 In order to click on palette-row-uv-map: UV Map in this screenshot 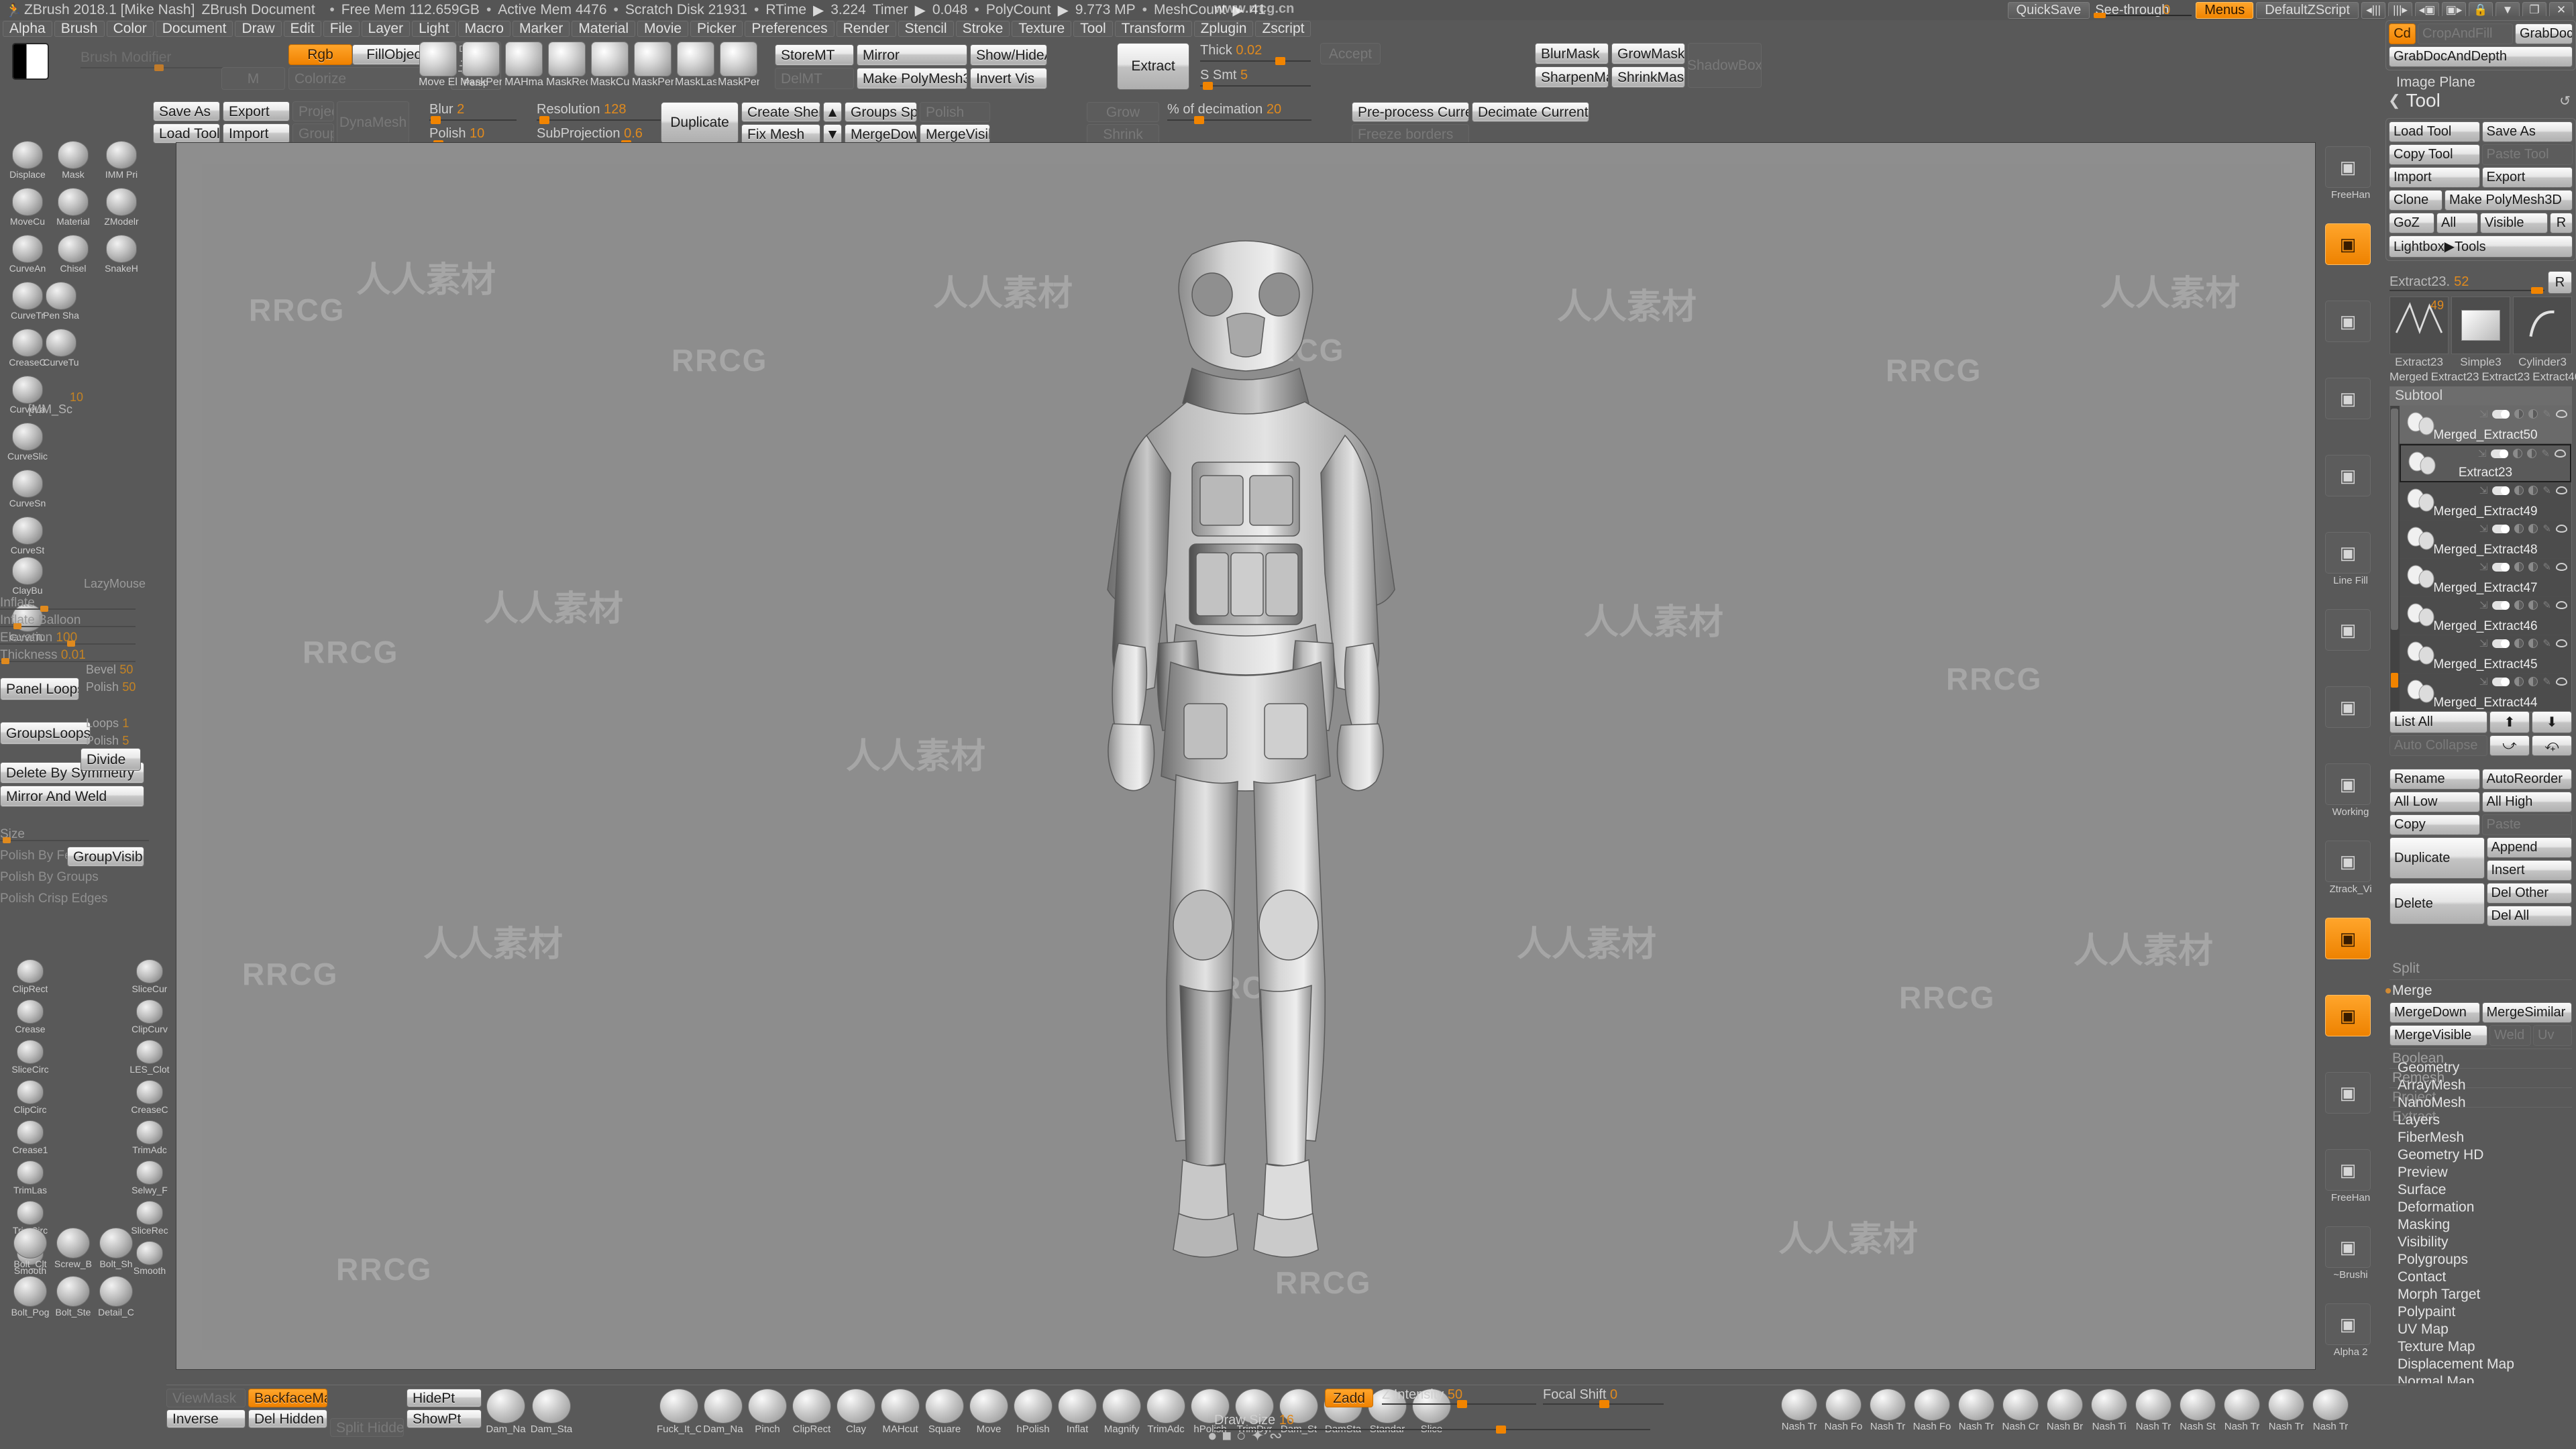, I will do `click(2480, 1329)`.